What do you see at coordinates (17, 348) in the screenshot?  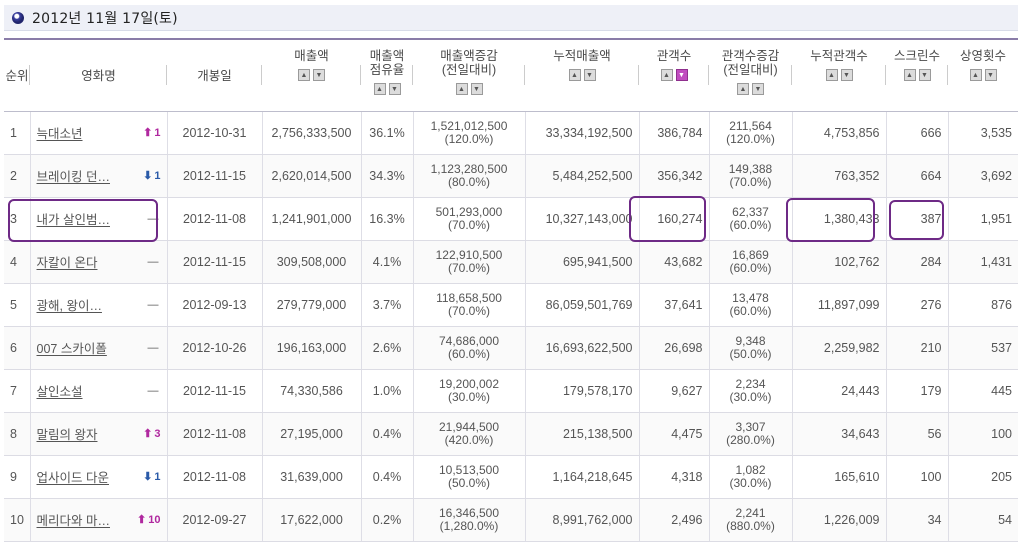 I see `rank-number: 6` at bounding box center [17, 348].